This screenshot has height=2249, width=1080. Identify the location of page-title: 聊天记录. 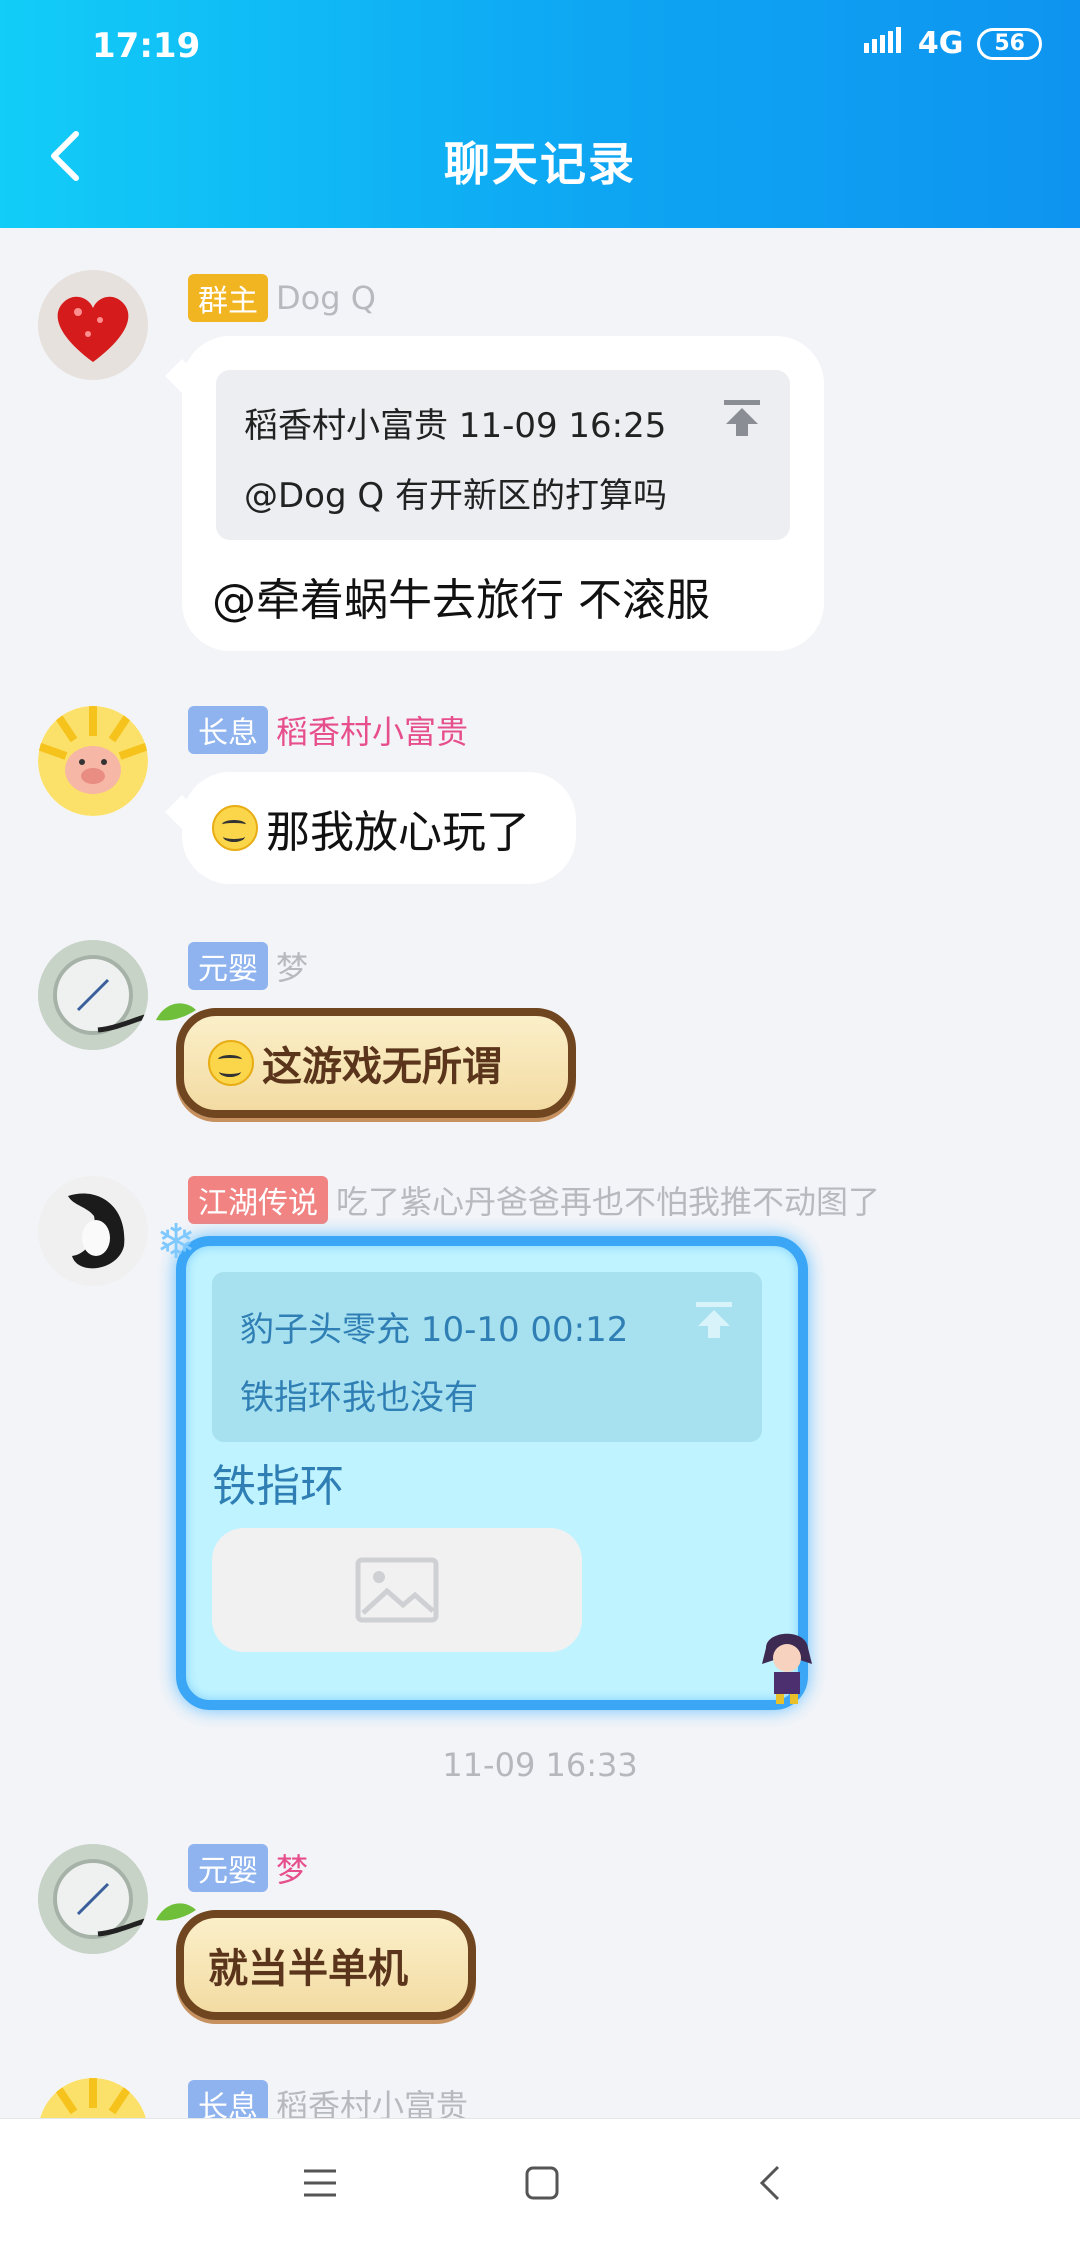
(540, 164).